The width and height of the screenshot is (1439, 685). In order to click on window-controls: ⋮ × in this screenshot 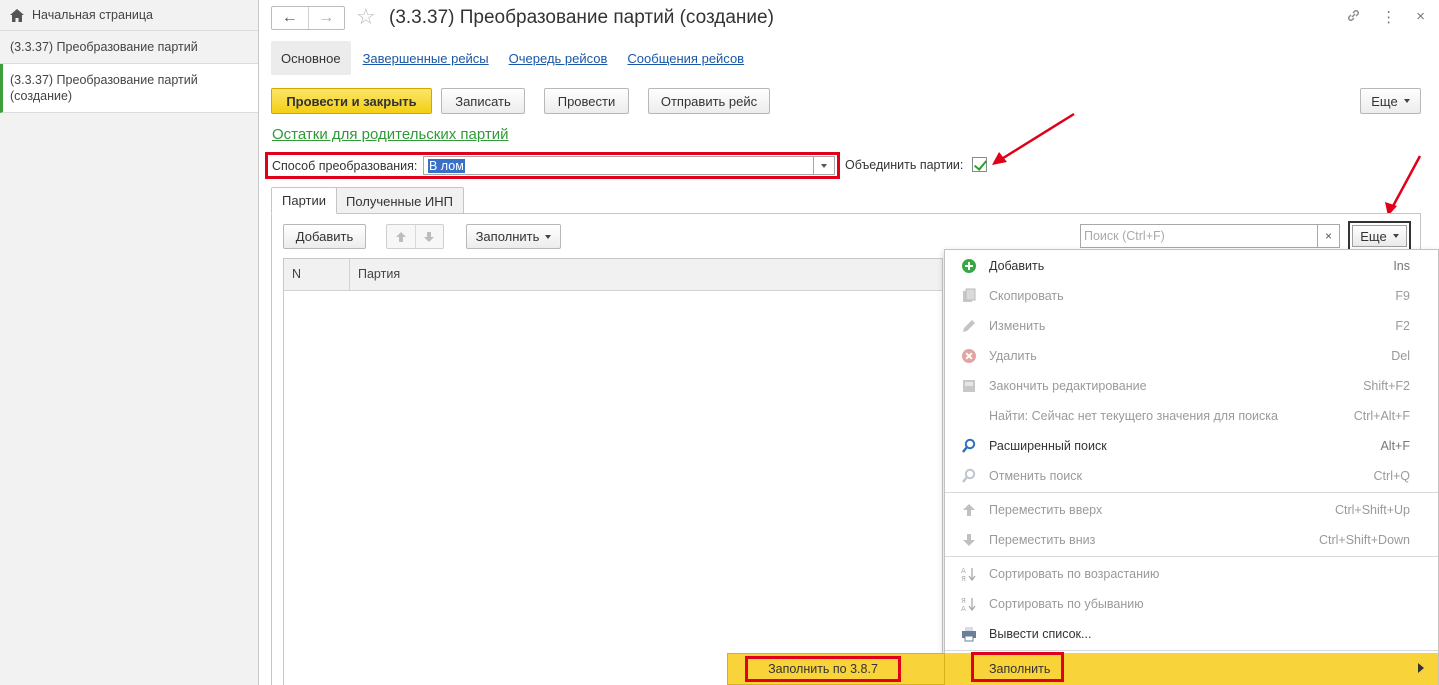, I will do `click(1385, 17)`.